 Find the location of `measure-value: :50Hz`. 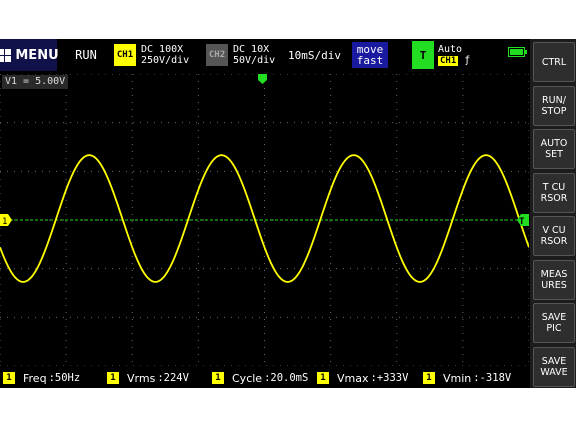

measure-value: :50Hz is located at coordinates (64, 378).